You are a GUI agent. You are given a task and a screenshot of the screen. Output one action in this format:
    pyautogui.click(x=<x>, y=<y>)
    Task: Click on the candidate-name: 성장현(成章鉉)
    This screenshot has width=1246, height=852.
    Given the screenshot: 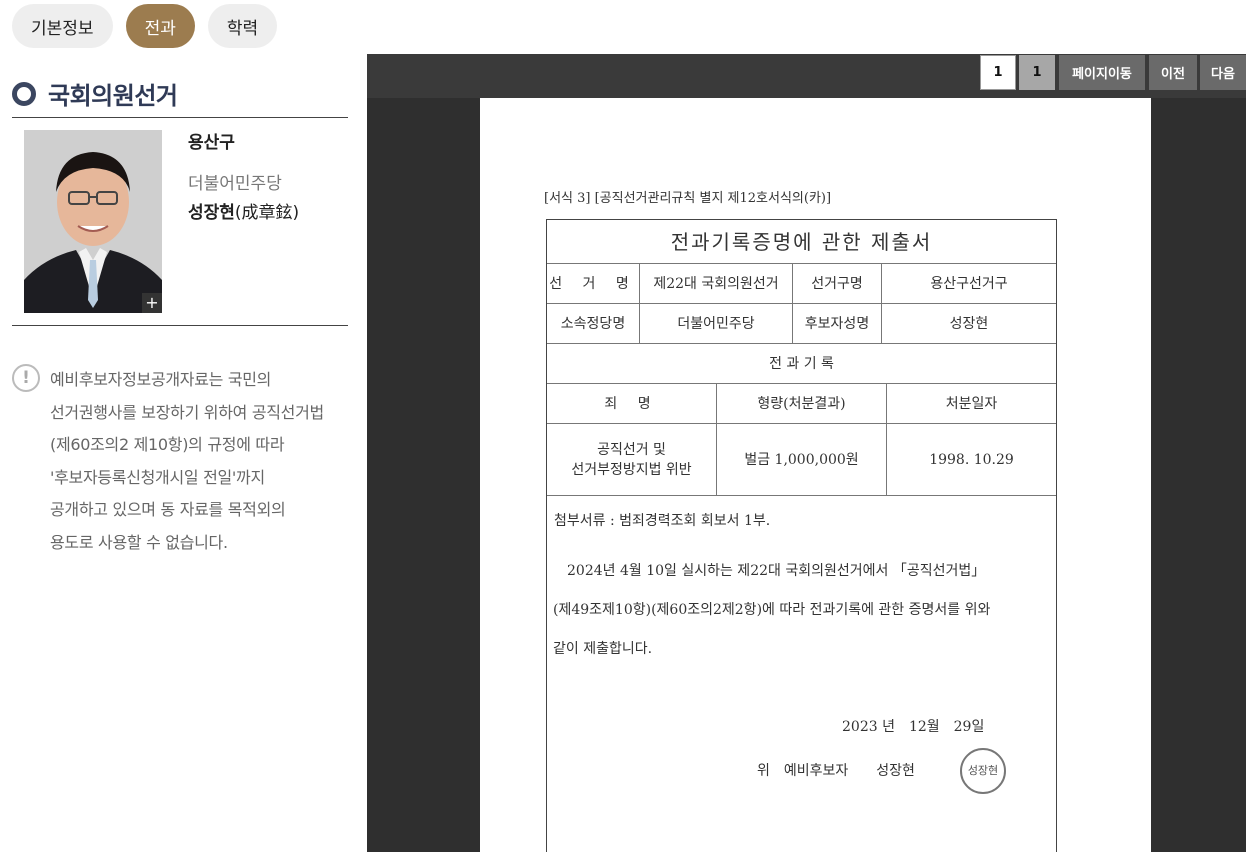 What is the action you would take?
    pyautogui.click(x=243, y=210)
    